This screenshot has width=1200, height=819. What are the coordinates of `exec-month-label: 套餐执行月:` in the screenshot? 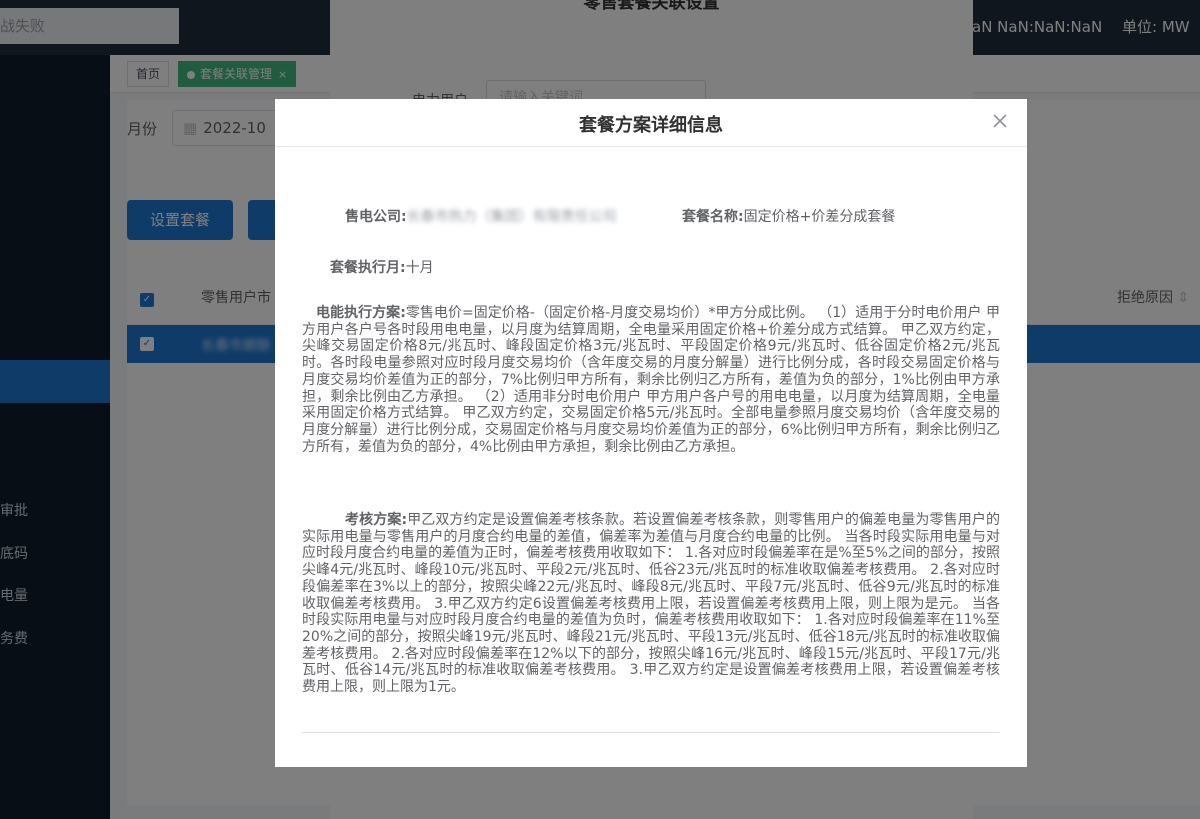 It's located at (368, 268).